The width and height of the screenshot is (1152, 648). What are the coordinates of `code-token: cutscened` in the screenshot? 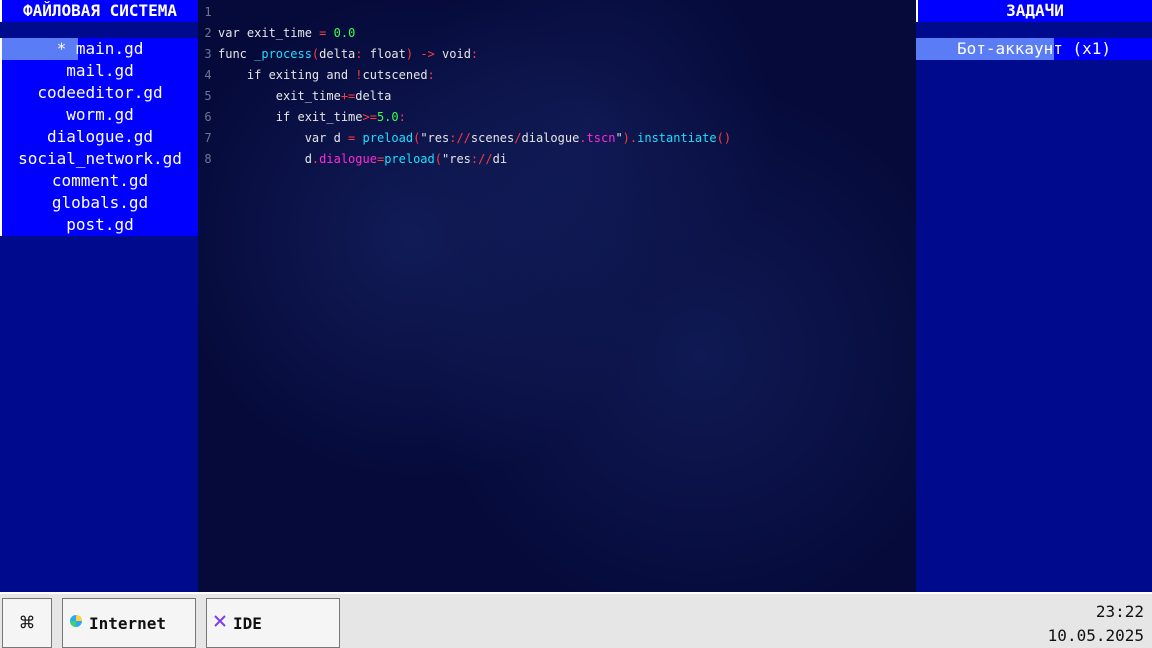 It's located at (395, 75).